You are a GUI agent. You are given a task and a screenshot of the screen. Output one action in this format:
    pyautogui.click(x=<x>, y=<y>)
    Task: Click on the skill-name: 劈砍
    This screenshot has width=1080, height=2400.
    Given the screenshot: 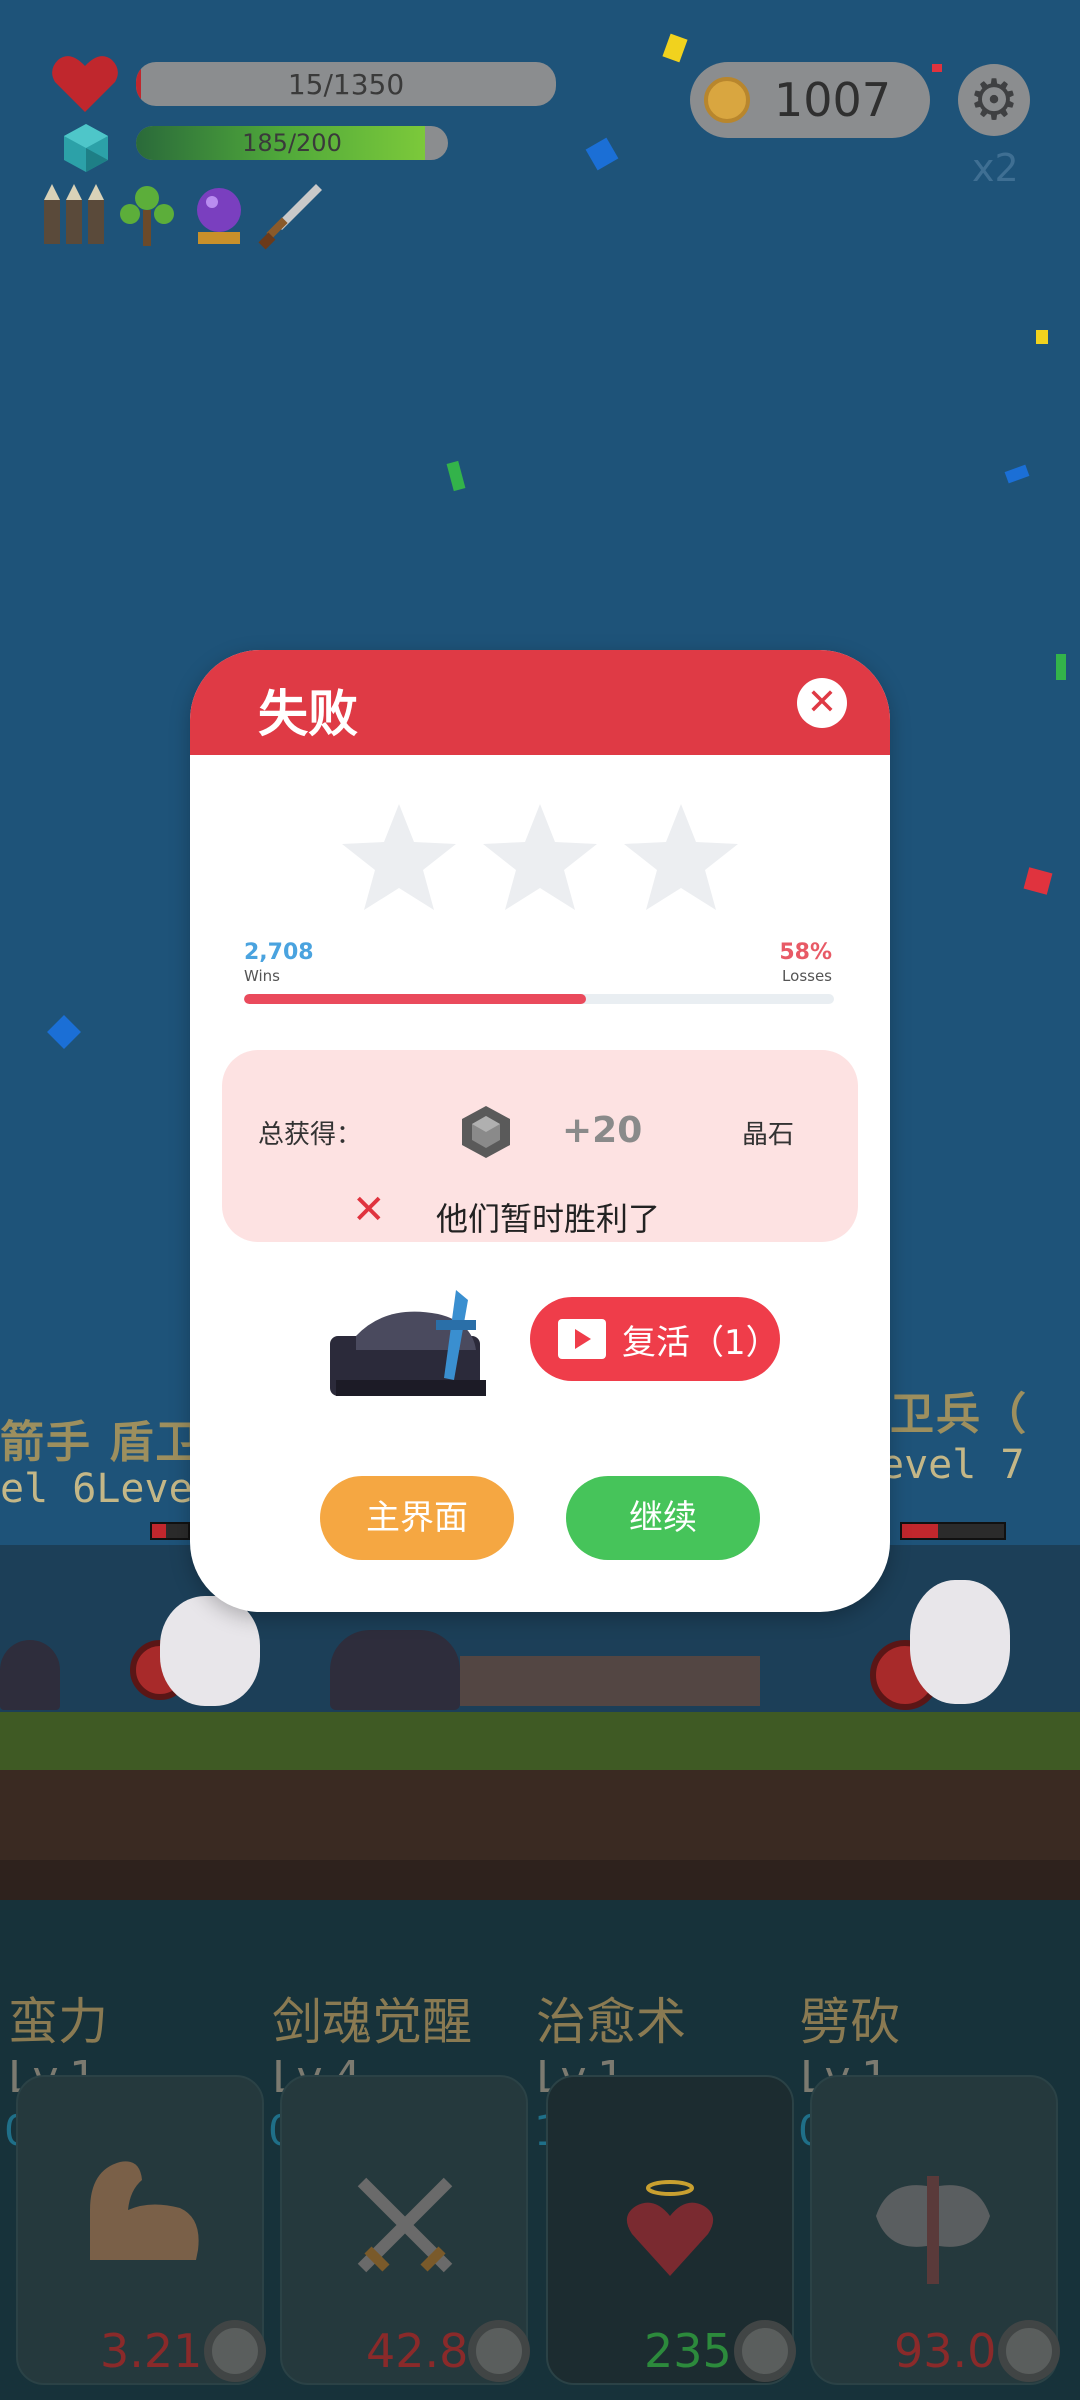 What is the action you would take?
    pyautogui.click(x=850, y=2022)
    